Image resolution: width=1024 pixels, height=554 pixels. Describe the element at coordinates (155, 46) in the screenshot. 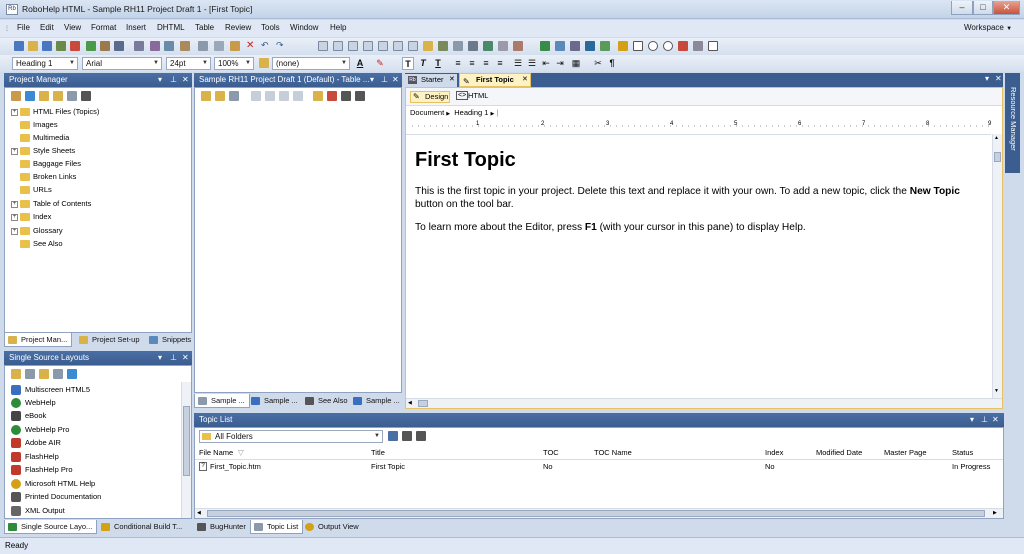

I see `find-icon` at that location.